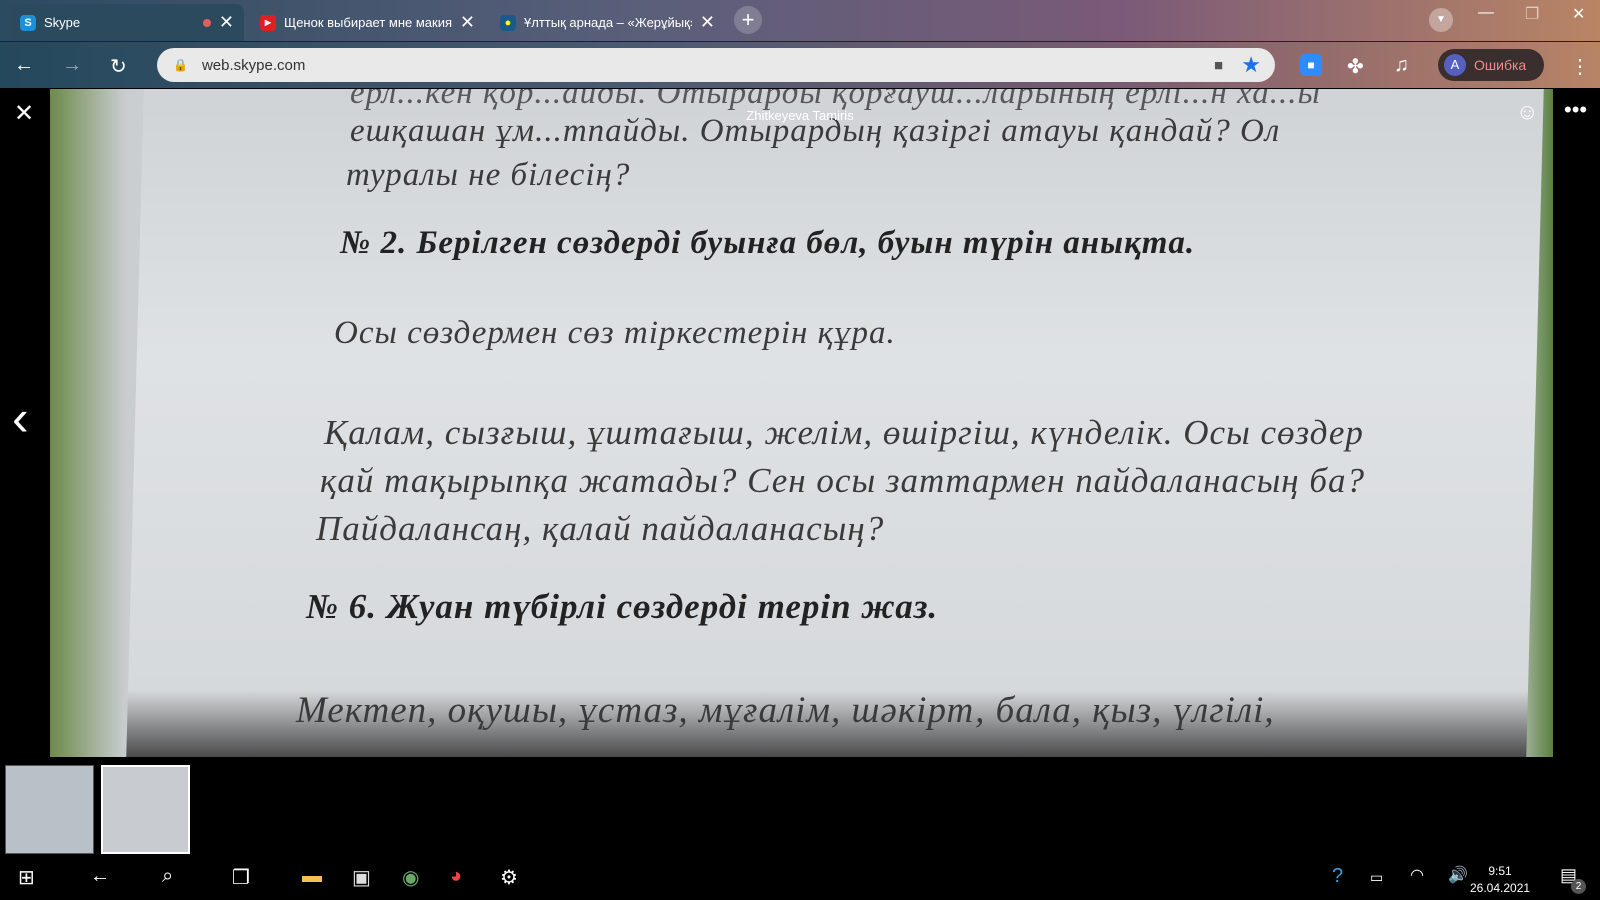 The image size is (1600, 900). Describe the element at coordinates (1500, 880) in the screenshot. I see `system-clock: 9:51 26.04.2021` at that location.